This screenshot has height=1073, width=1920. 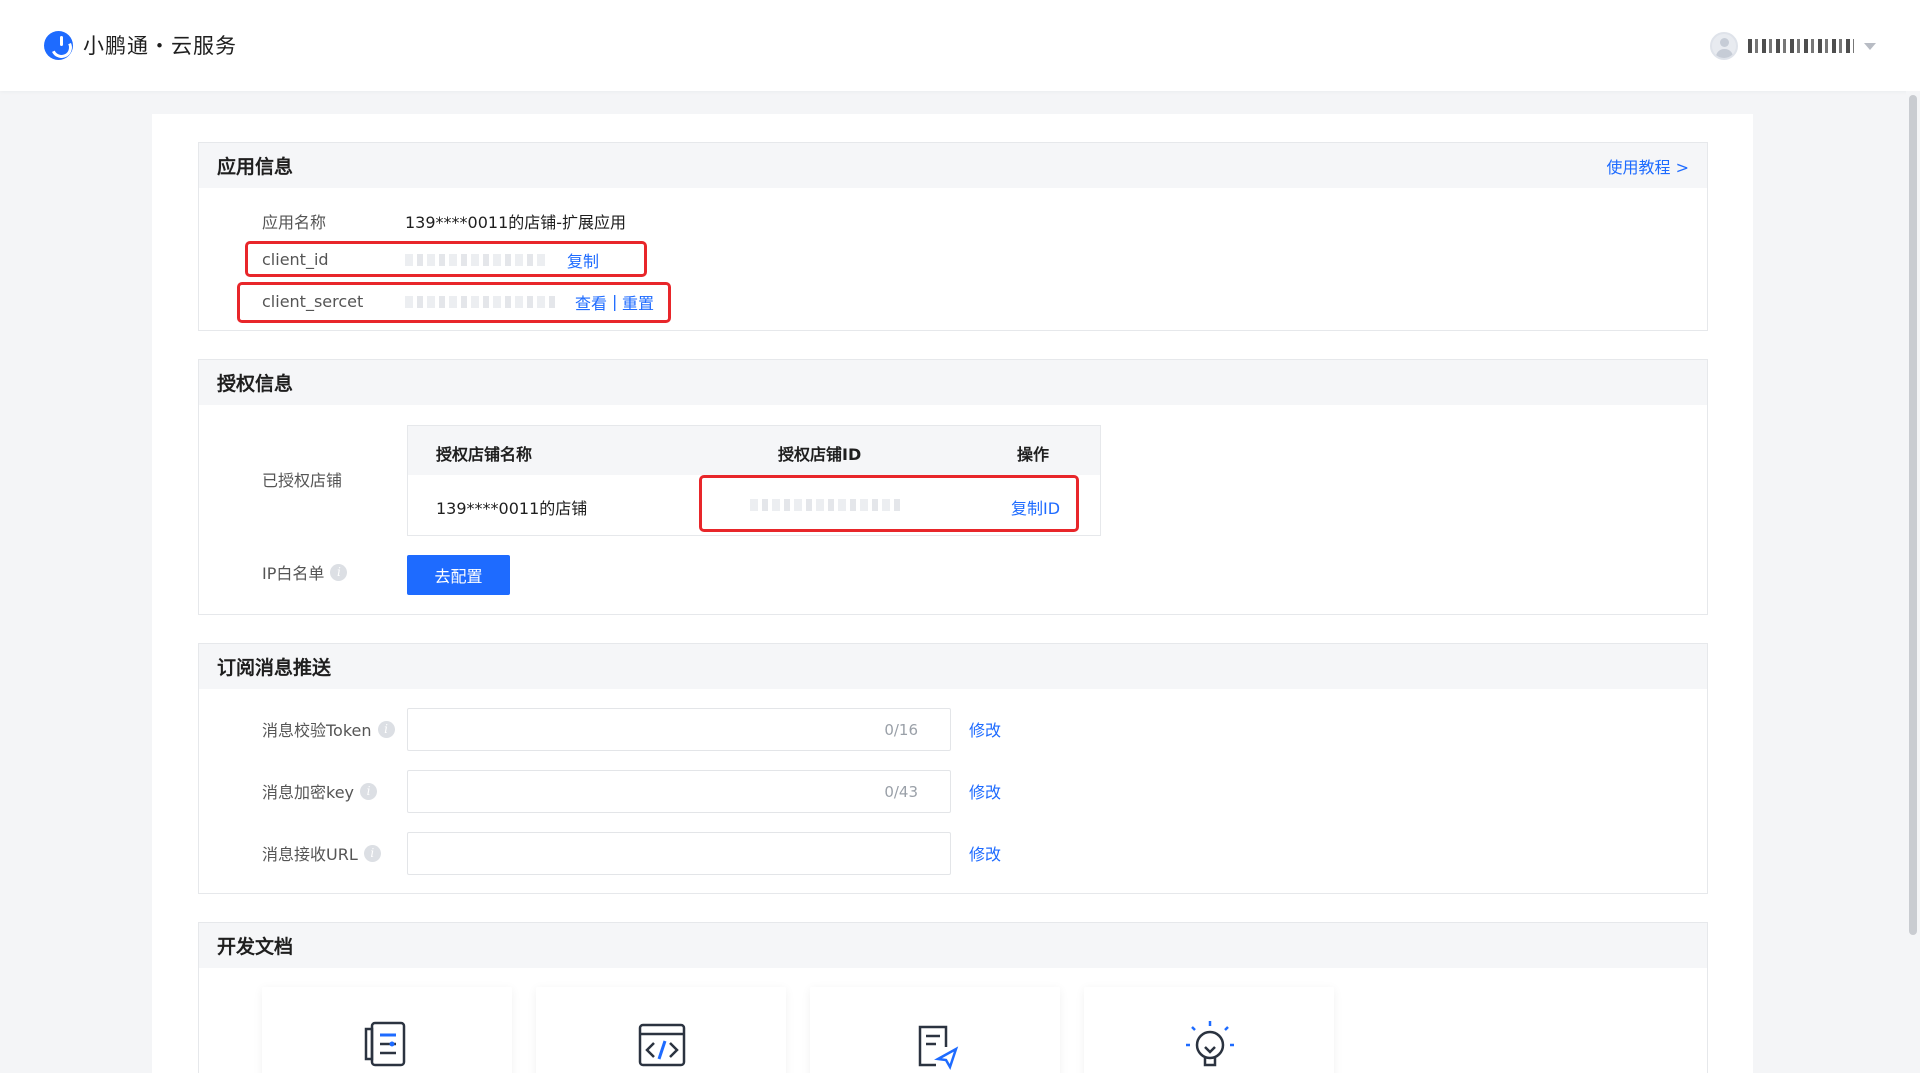 I want to click on encrypt-key-label: 消息加密key, so click(x=308, y=792).